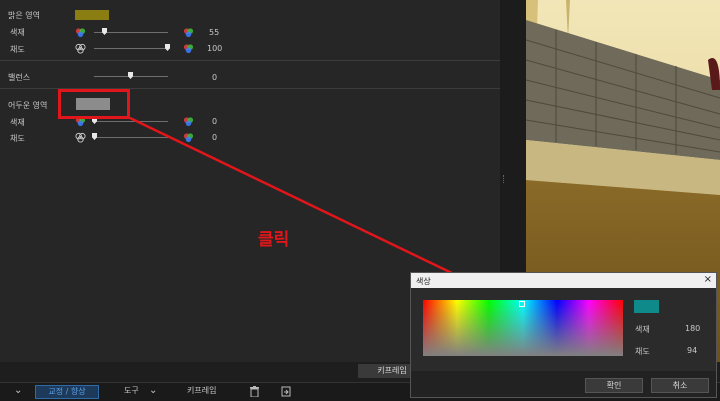 The image size is (720, 401). I want to click on dialog-sat-value: 94, so click(692, 350).